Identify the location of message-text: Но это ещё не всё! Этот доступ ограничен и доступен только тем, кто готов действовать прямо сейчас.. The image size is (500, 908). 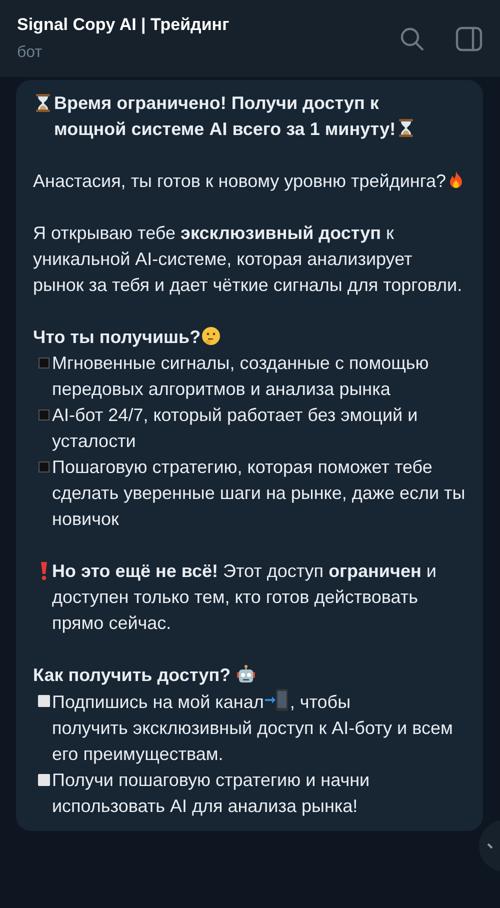
(244, 597).